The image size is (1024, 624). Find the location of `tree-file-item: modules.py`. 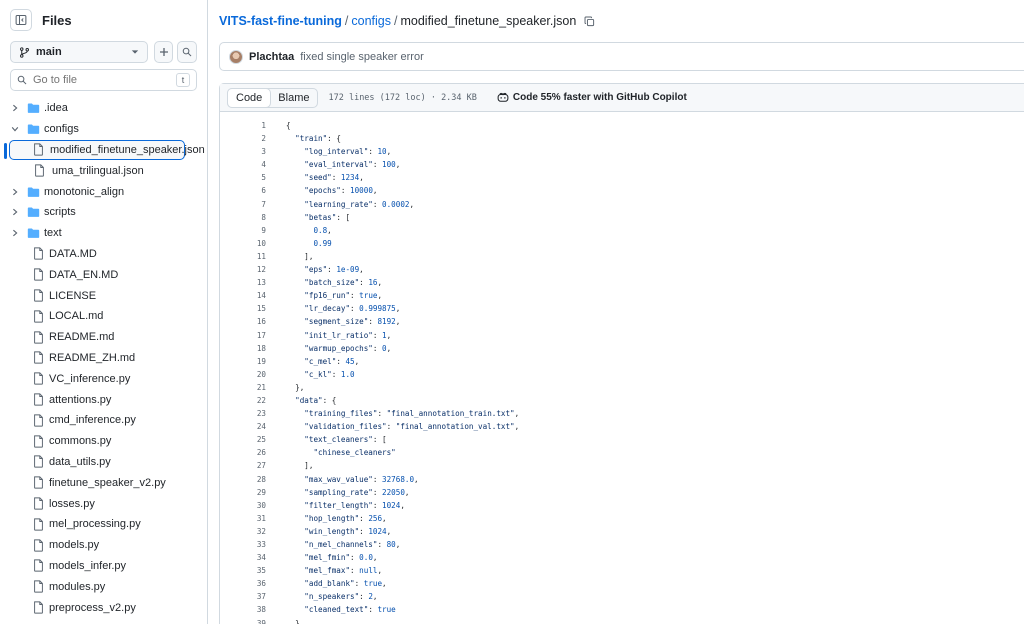

tree-file-item: modules.py is located at coordinates (103, 586).